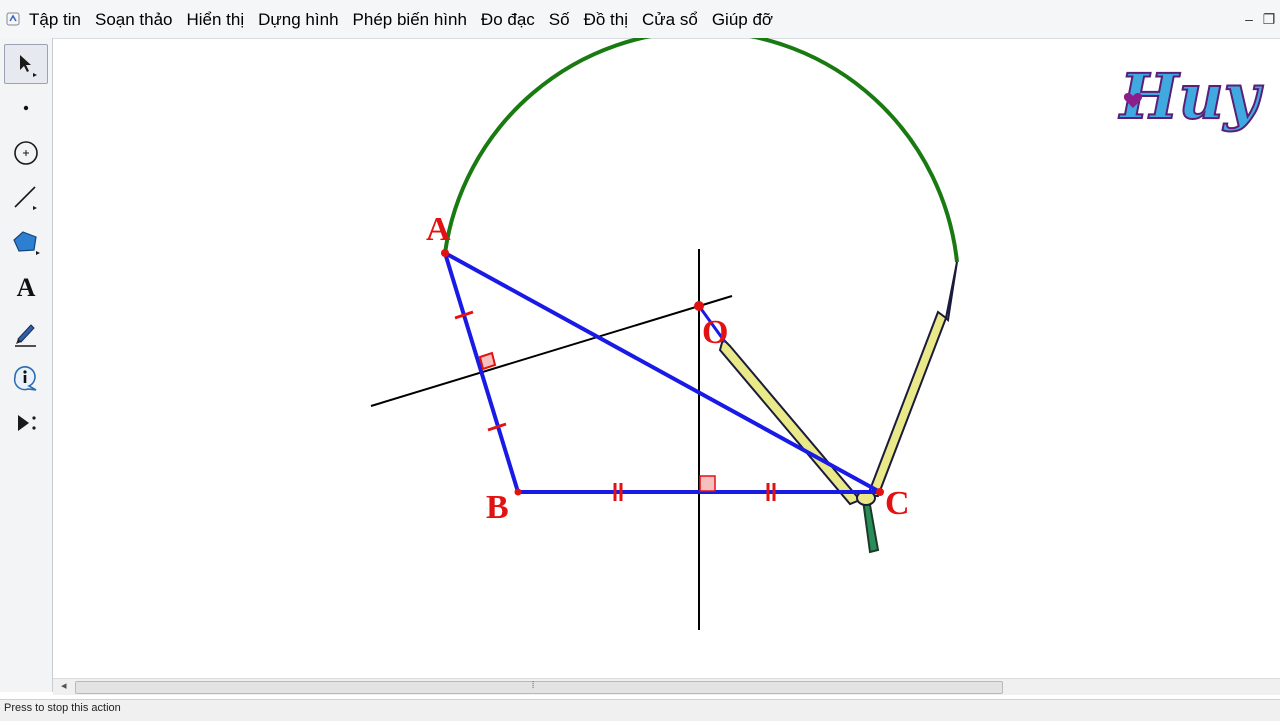  I want to click on information-tool, so click(26, 378).